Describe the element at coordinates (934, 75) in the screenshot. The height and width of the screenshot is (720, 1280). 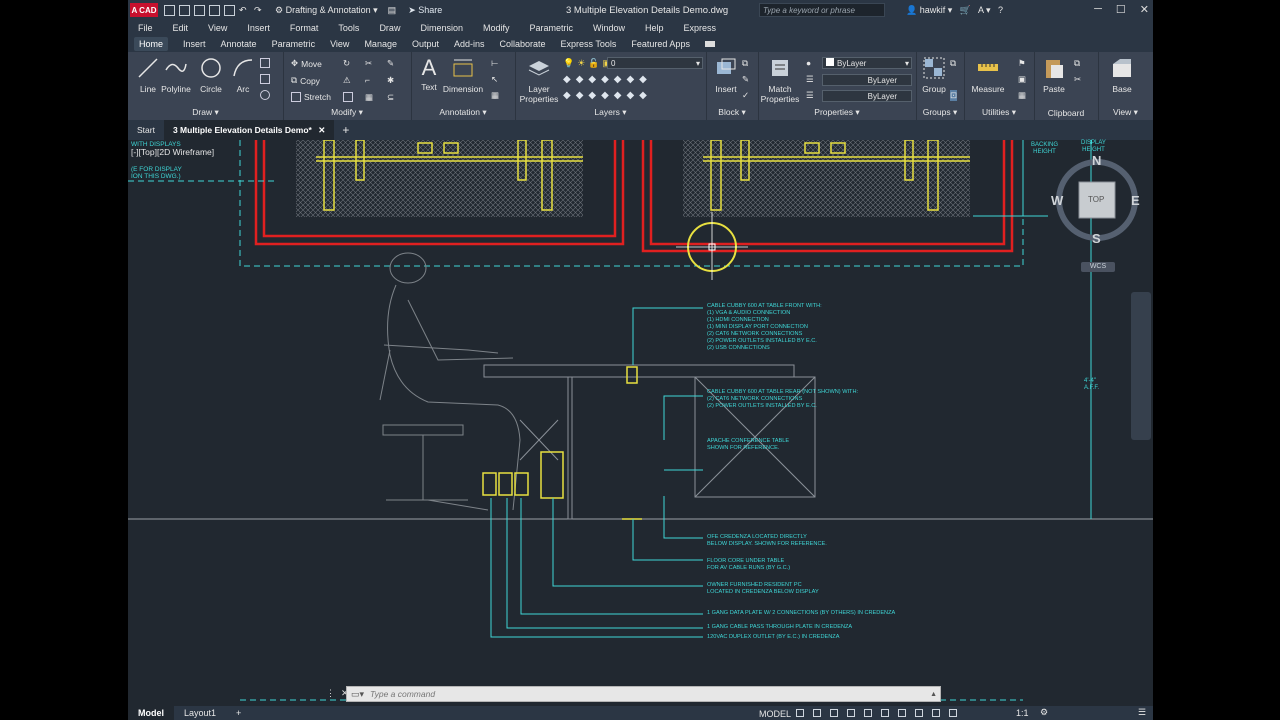
I see `group-button: Group` at that location.